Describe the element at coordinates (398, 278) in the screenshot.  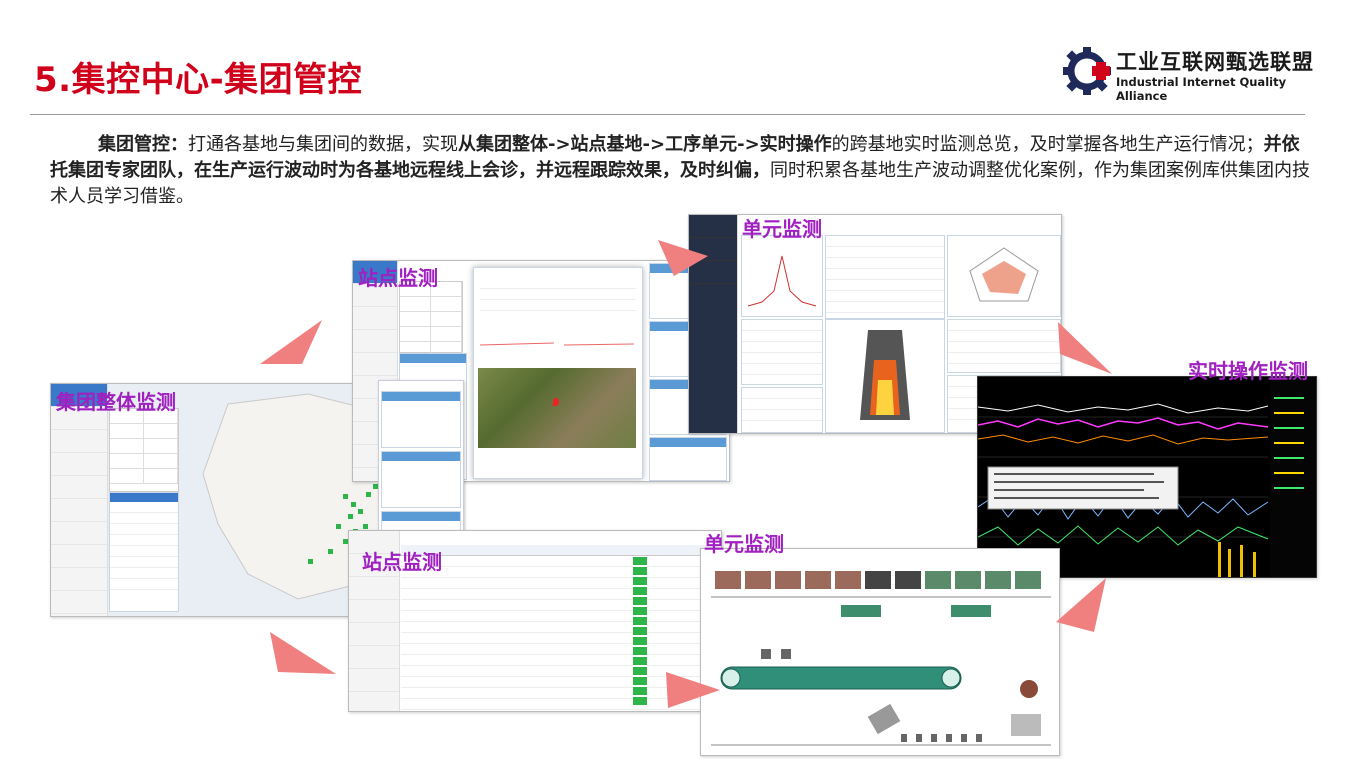
I see `label-site-monitor-top: 站点监测` at that location.